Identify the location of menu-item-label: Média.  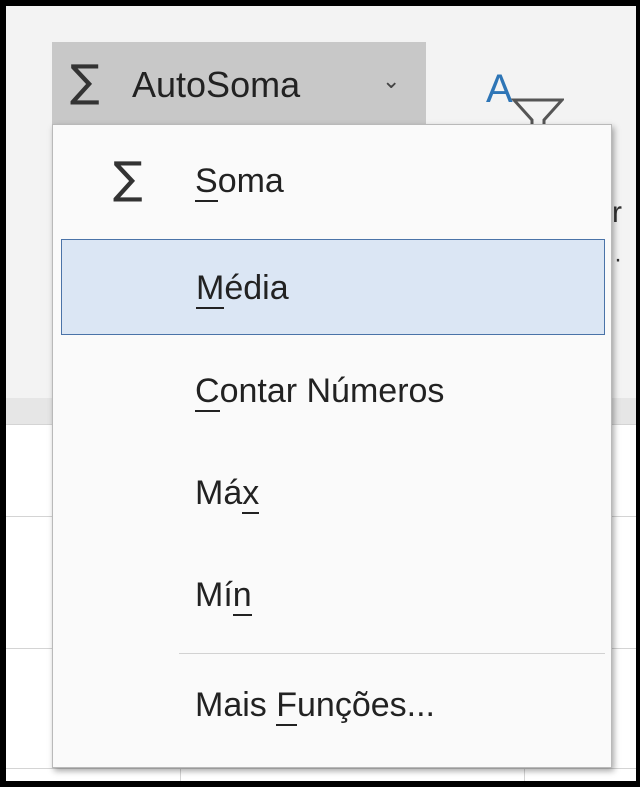
(242, 289).